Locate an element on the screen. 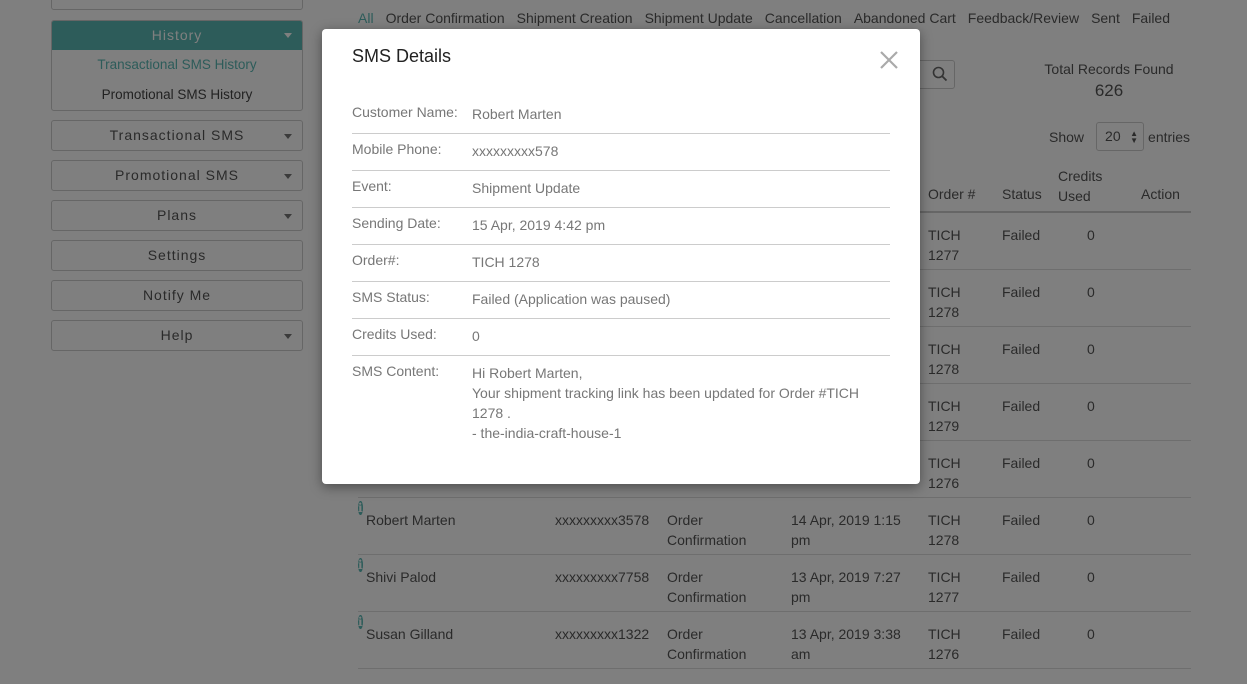 The image size is (1247, 684). detail-value: xxxxxxxxx578 is located at coordinates (515, 151).